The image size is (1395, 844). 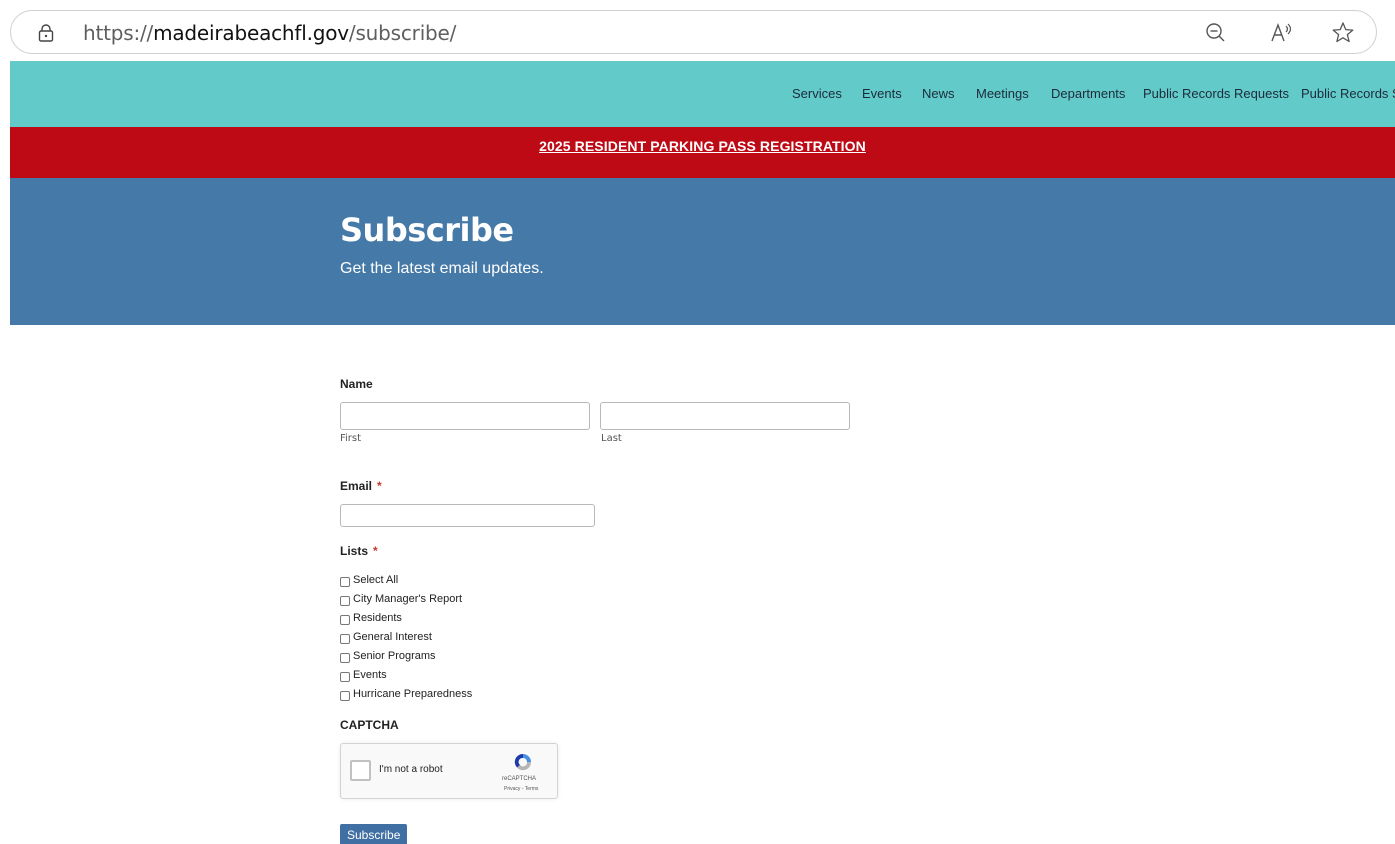 What do you see at coordinates (251, 33) in the screenshot?
I see `url-host: madeirabeachfl.gov` at bounding box center [251, 33].